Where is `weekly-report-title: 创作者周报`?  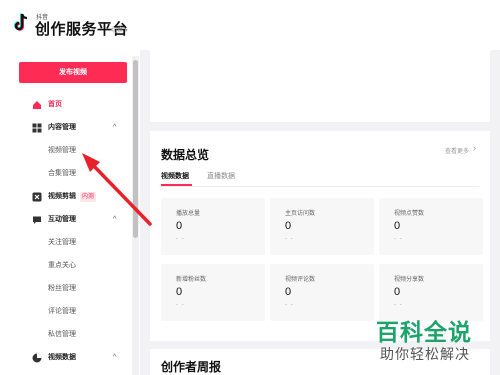
weekly-report-title: 创作者周报 is located at coordinates (191, 367).